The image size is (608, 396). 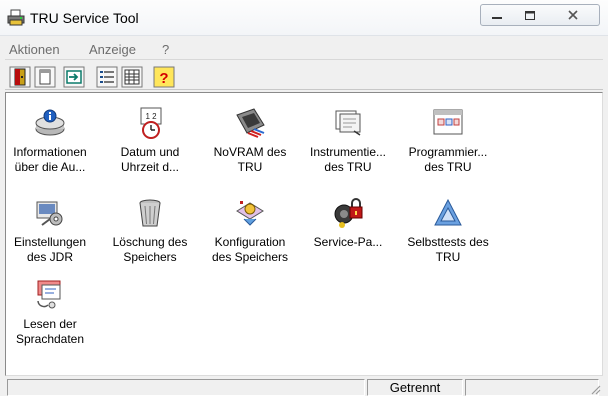 What do you see at coordinates (250, 257) in the screenshot?
I see `item-label: des Speichers` at bounding box center [250, 257].